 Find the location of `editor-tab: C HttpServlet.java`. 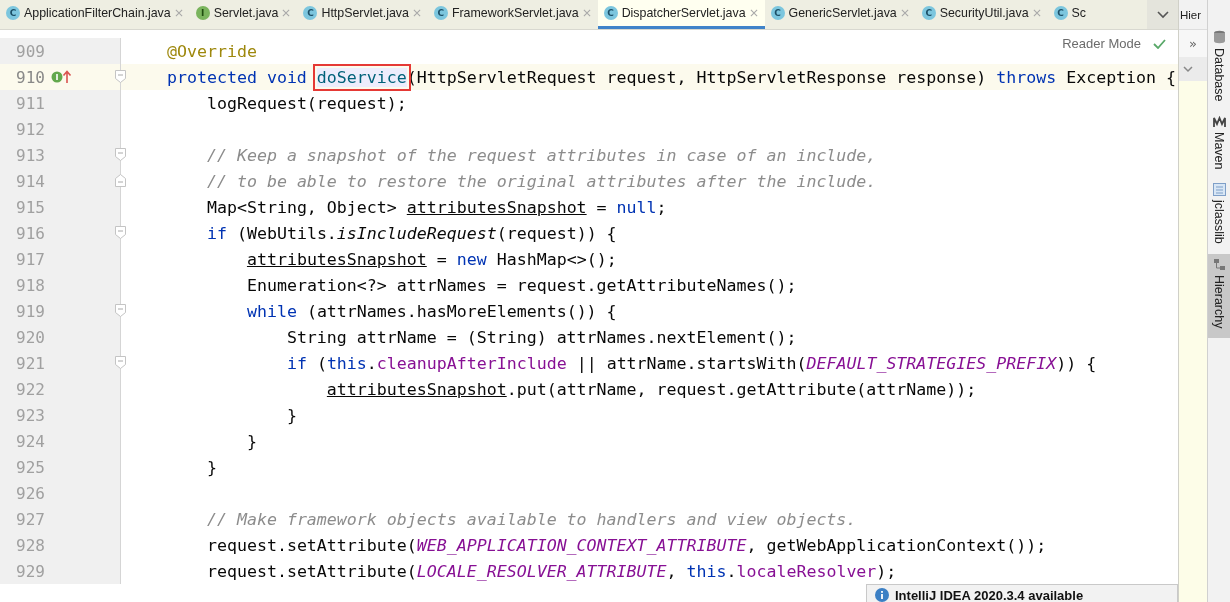

editor-tab: C HttpServlet.java is located at coordinates (362, 14).